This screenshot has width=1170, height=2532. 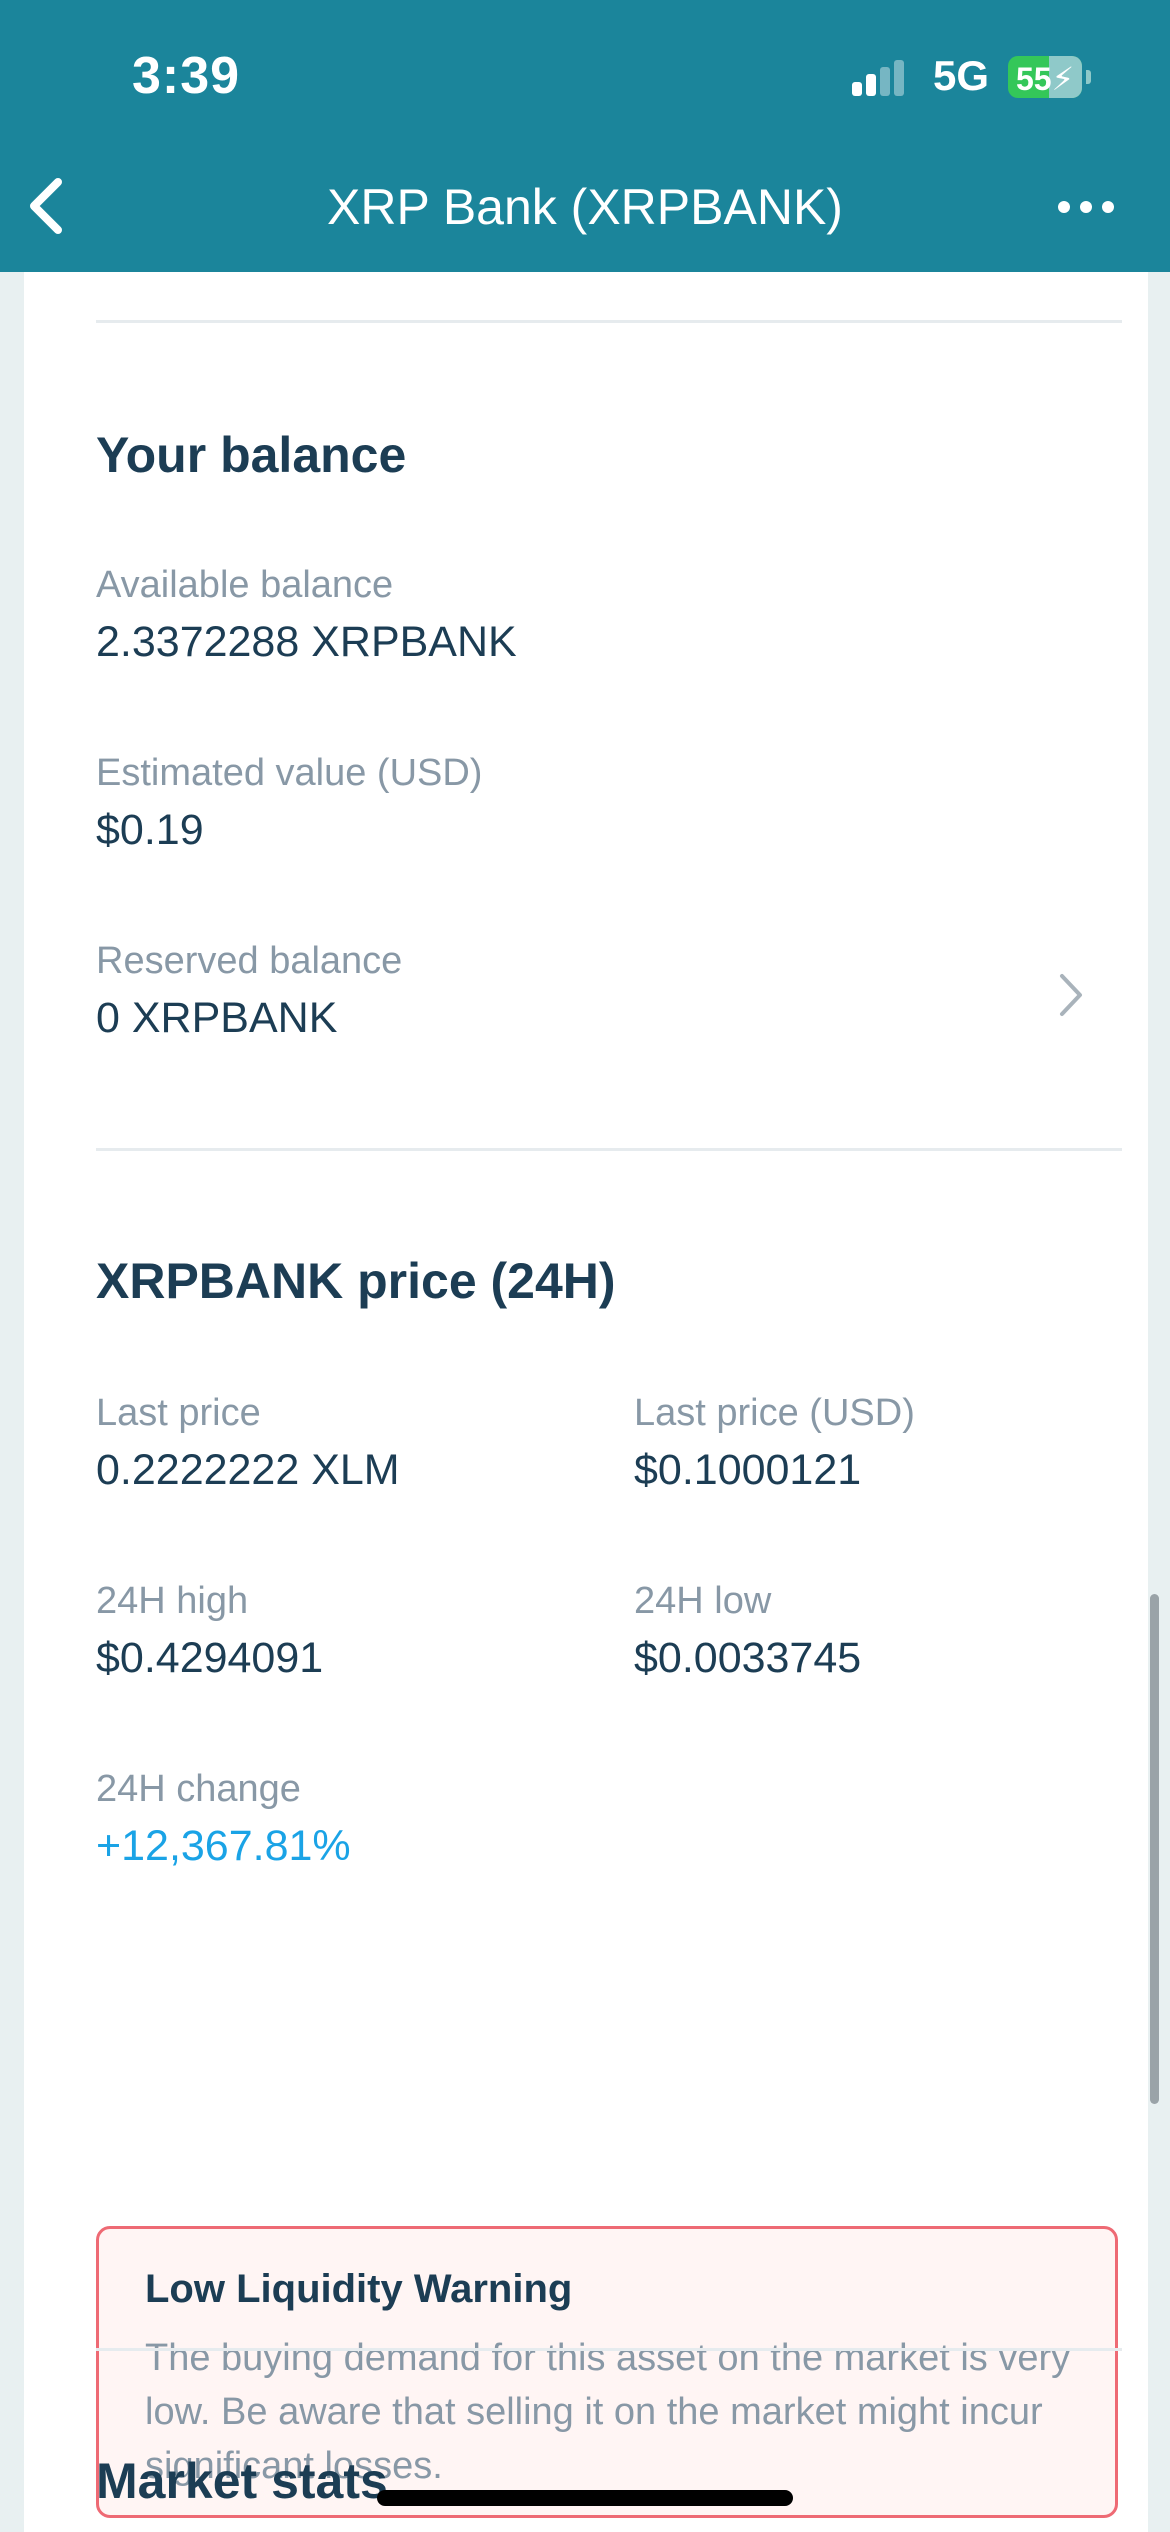 I want to click on reserved-balance-label: Reserved balance, so click(x=249, y=961).